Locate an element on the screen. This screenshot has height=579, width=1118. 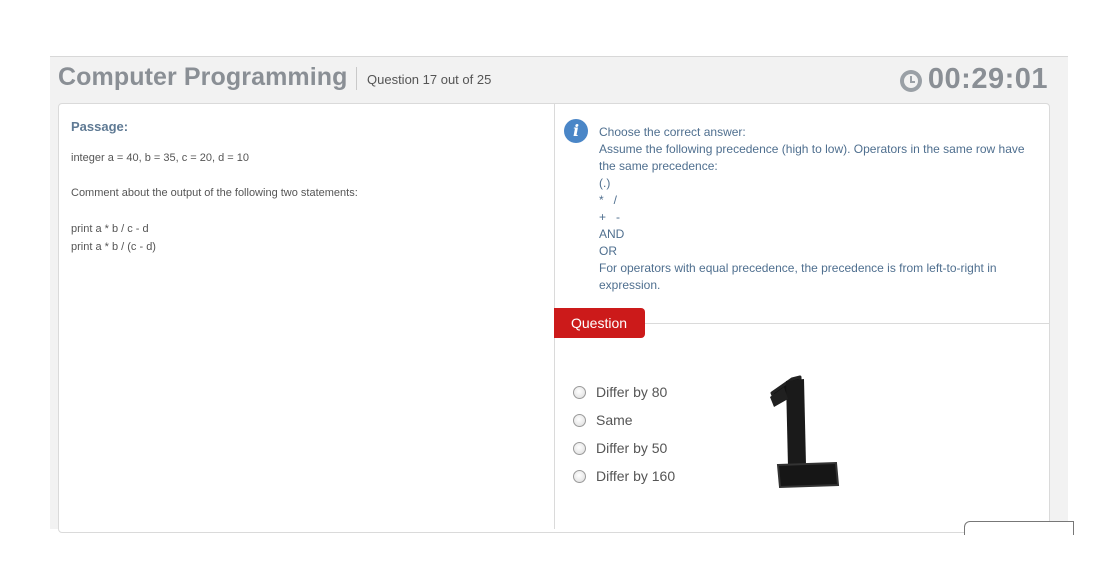
timer-display: 00:29:01 is located at coordinates (973, 79).